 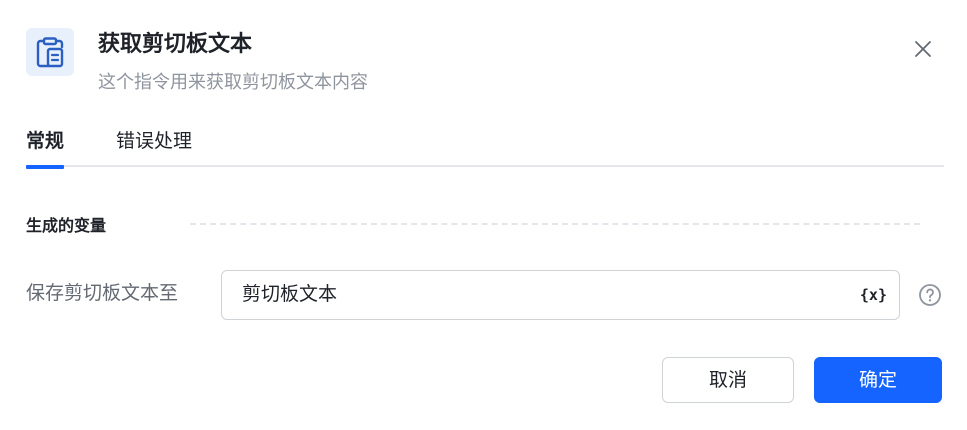 I want to click on save-clipboard-text-label: 保存剪切板文本至, so click(x=102, y=293).